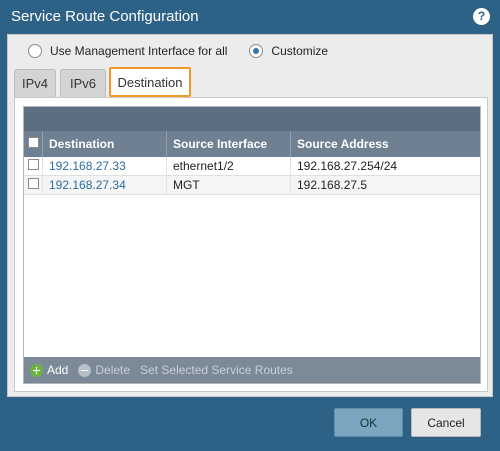 The image size is (500, 451). I want to click on table-toolbar, so click(252, 119).